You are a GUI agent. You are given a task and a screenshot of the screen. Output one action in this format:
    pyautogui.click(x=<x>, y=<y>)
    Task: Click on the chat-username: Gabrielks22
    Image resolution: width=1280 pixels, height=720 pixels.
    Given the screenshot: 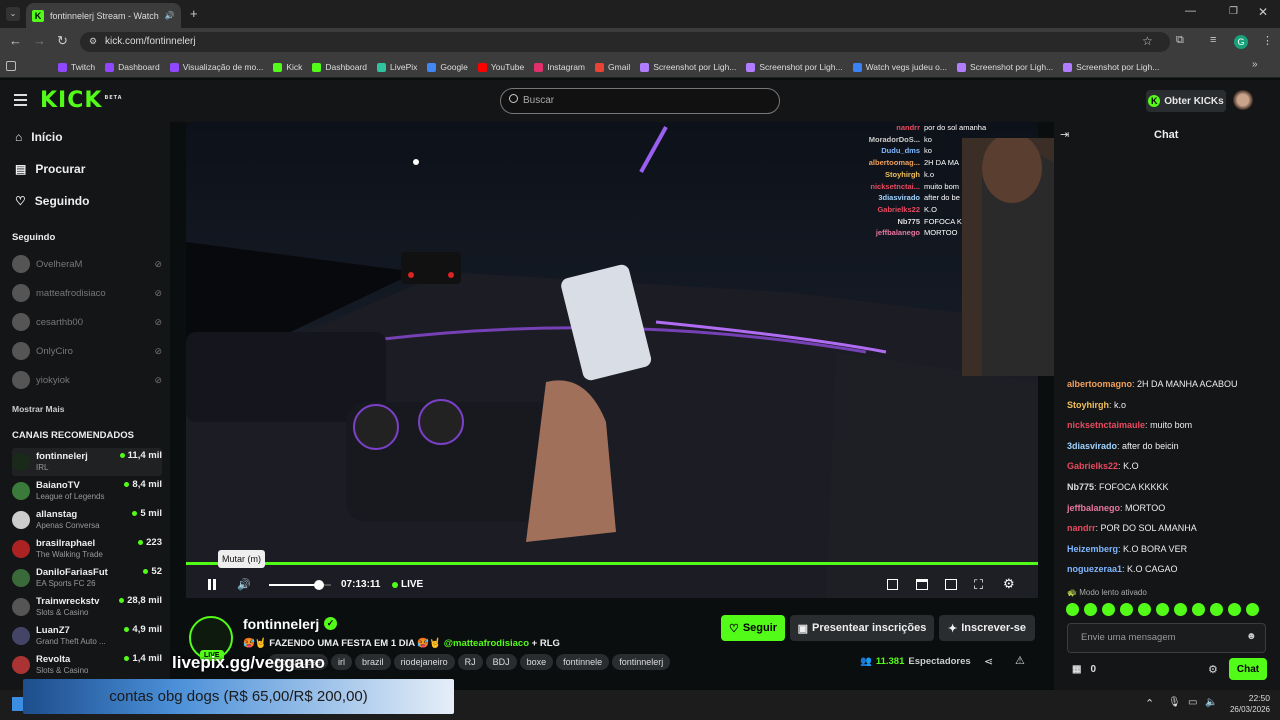 What is the action you would take?
    pyautogui.click(x=1092, y=466)
    